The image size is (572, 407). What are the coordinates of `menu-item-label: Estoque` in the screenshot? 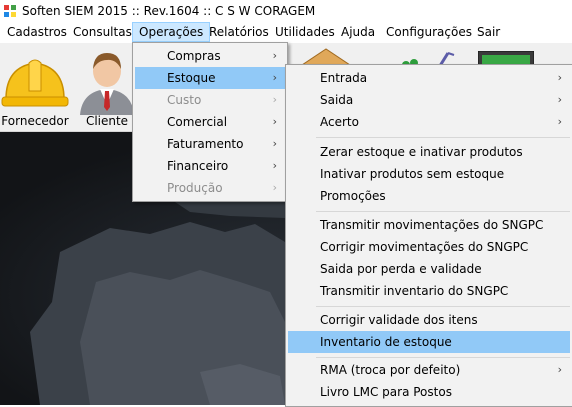 It's located at (191, 78).